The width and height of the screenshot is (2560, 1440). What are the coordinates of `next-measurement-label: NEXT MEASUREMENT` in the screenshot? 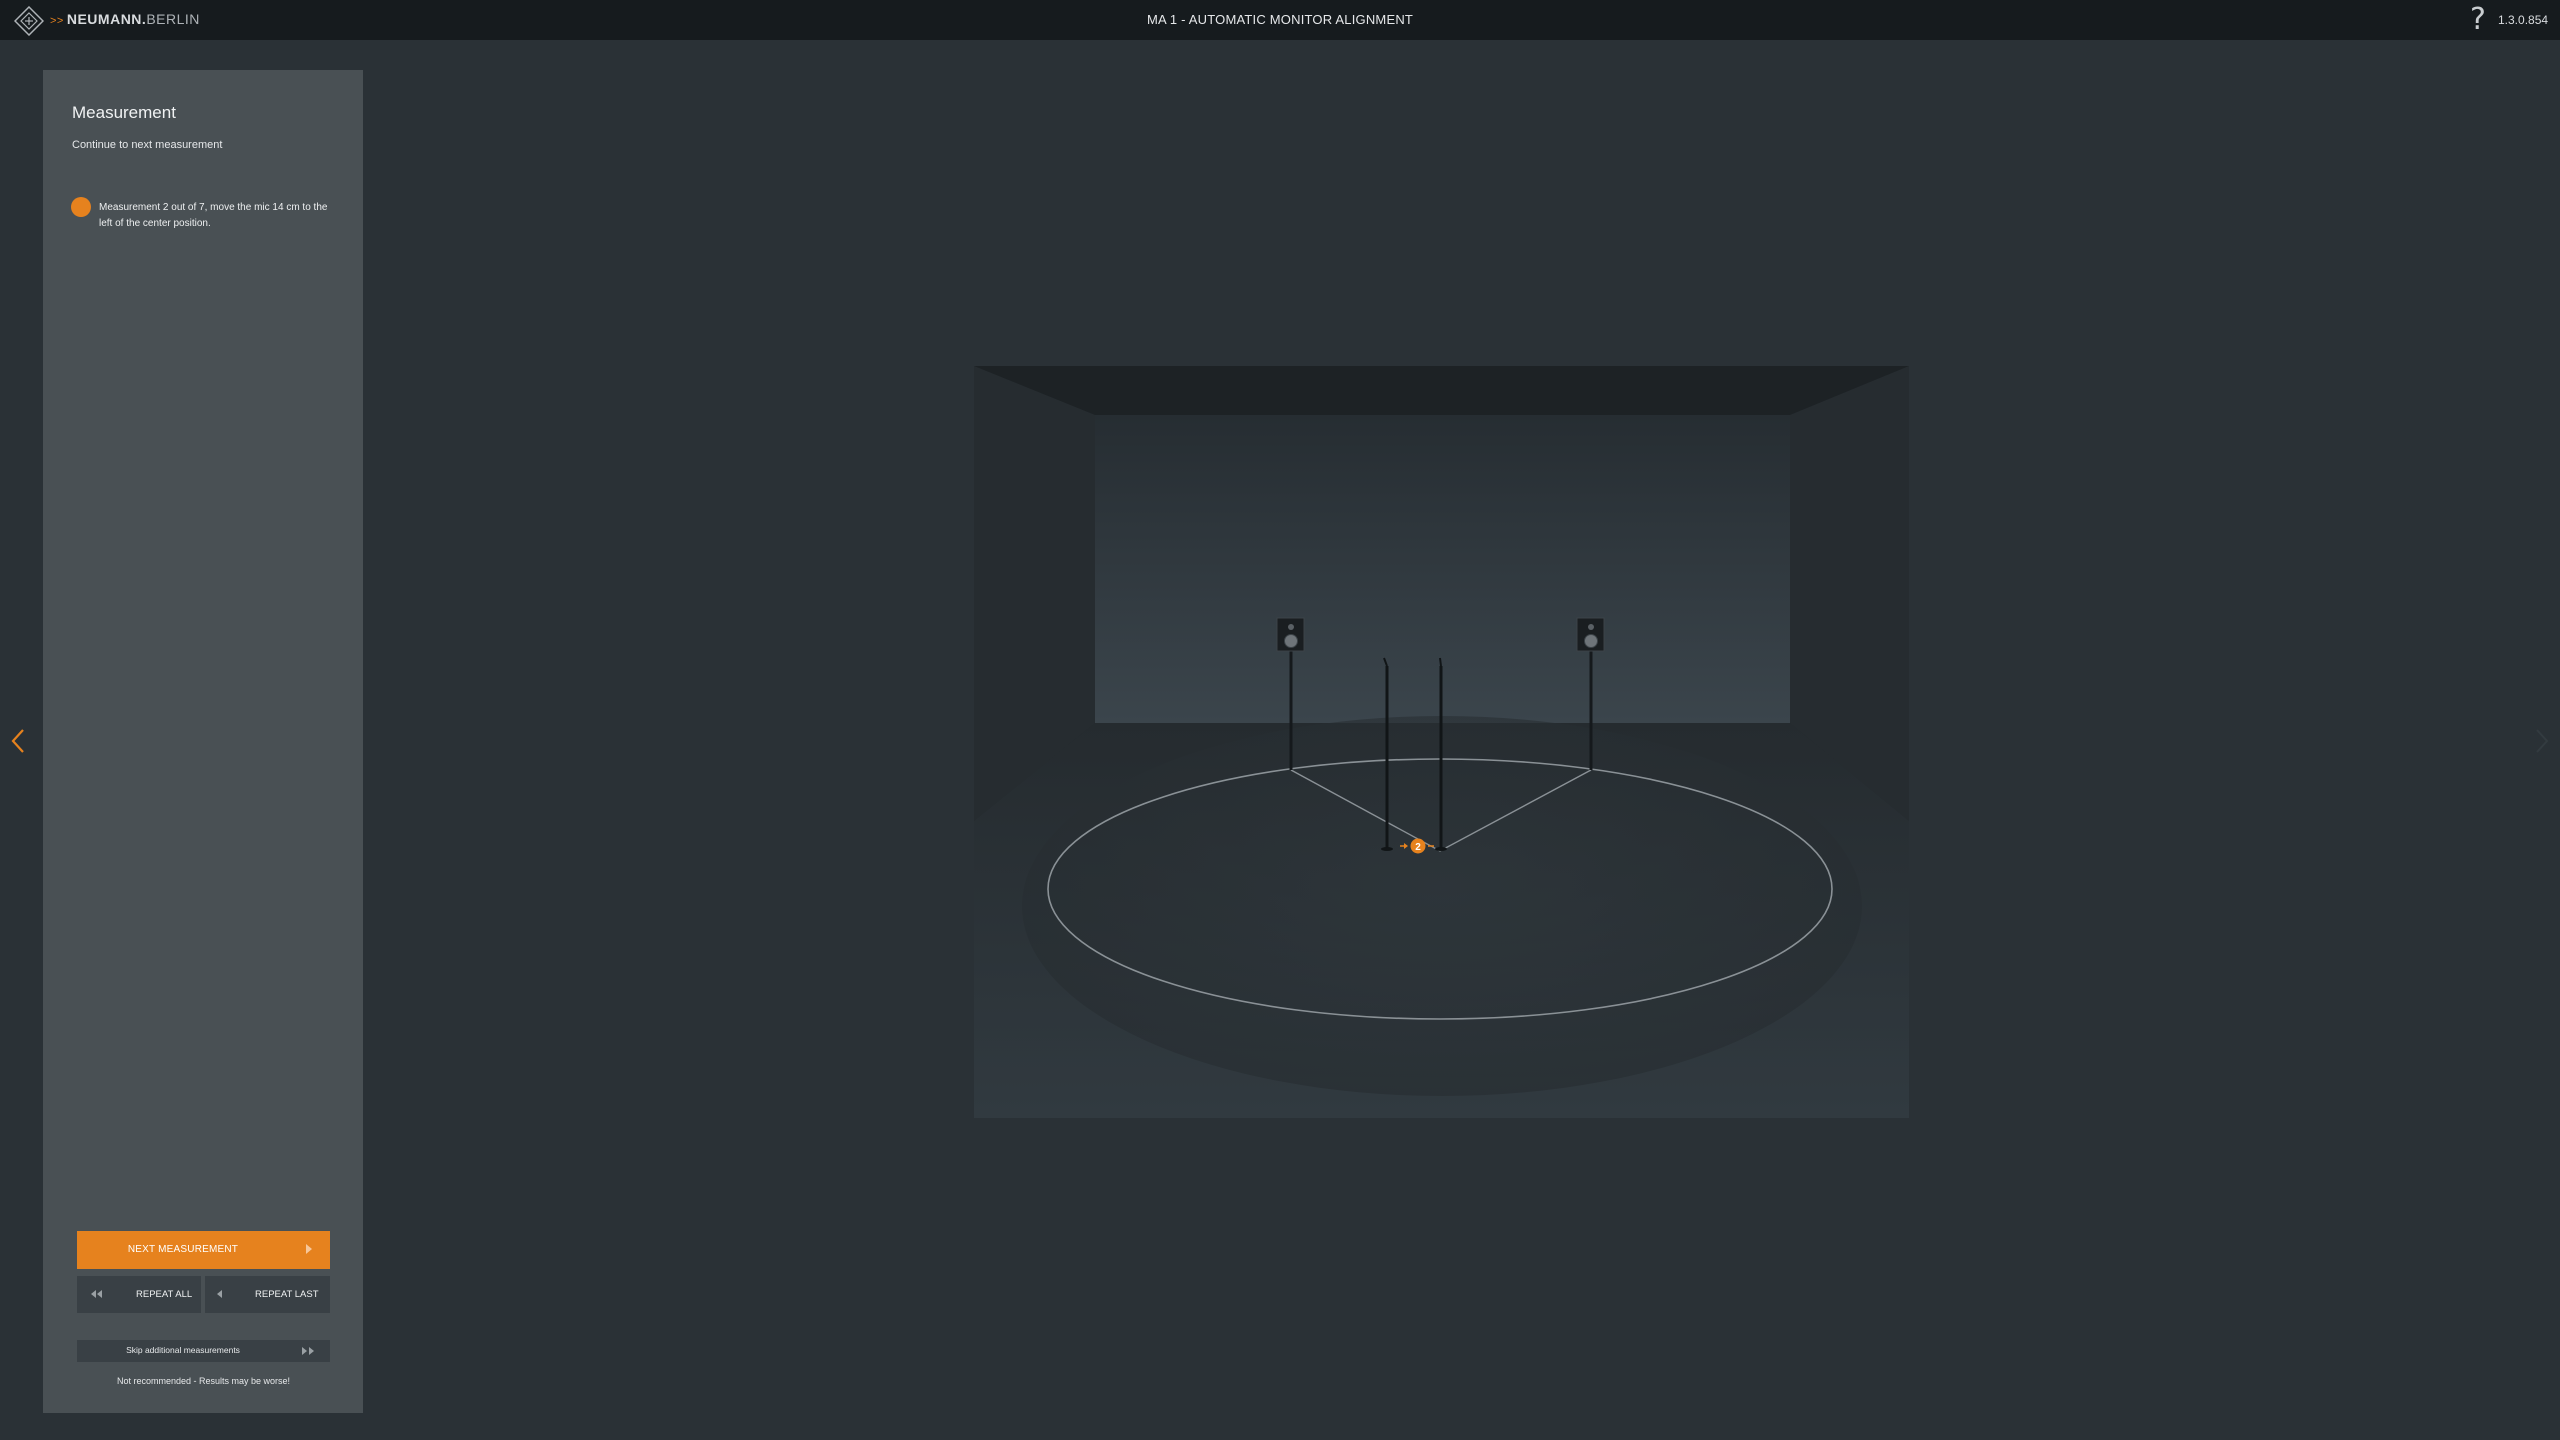 It's located at (183, 1249).